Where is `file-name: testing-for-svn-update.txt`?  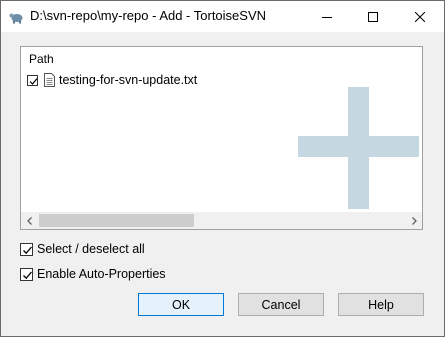 file-name: testing-for-svn-update.txt is located at coordinates (128, 80).